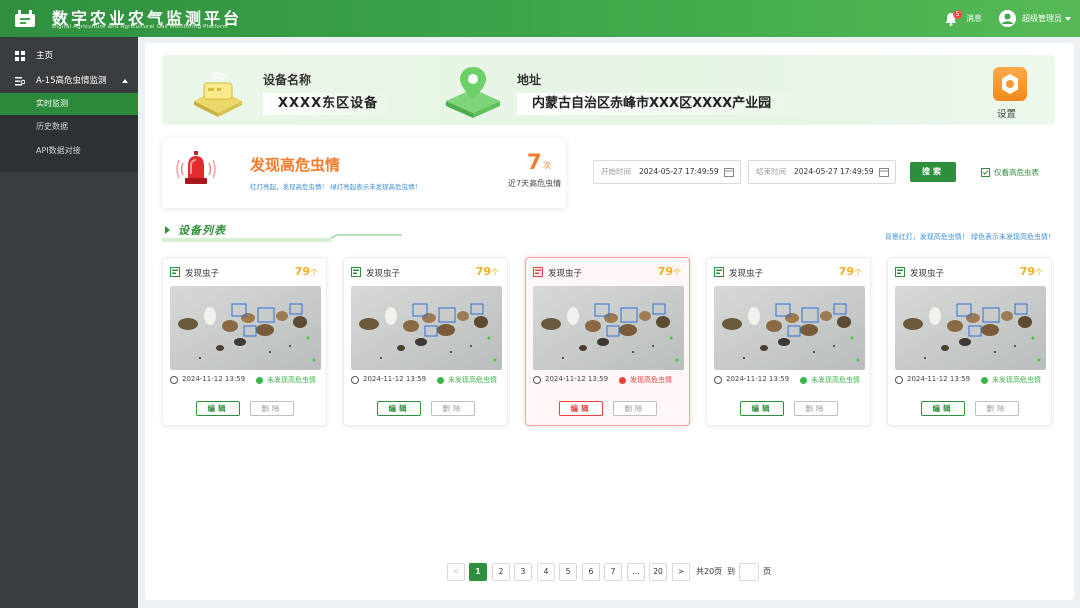 The image size is (1080, 608). I want to click on page-number-button: 1, so click(478, 572).